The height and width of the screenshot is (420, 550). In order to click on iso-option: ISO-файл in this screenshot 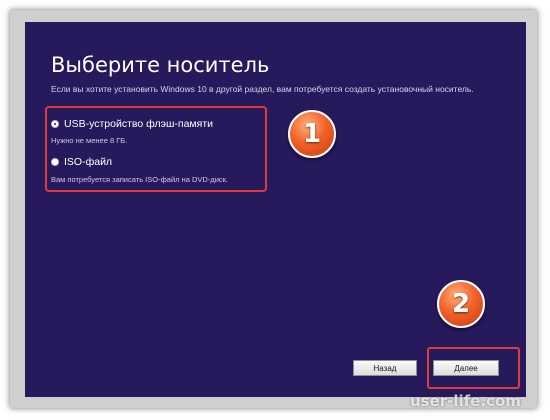, I will do `click(81, 162)`.